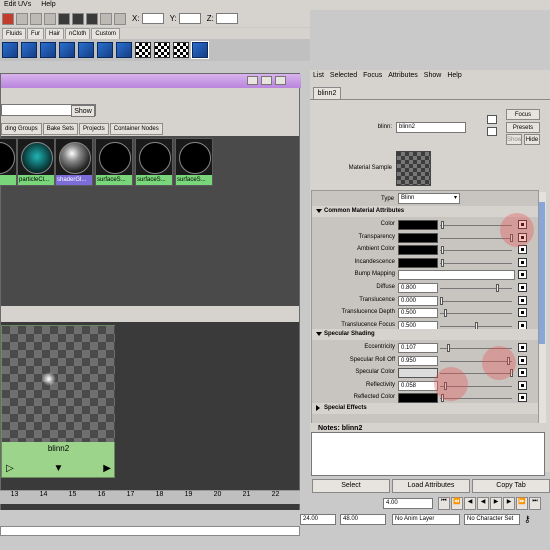 This screenshot has height=550, width=550. I want to click on anim-layer-dropdown: No Anim Layer, so click(426, 519).